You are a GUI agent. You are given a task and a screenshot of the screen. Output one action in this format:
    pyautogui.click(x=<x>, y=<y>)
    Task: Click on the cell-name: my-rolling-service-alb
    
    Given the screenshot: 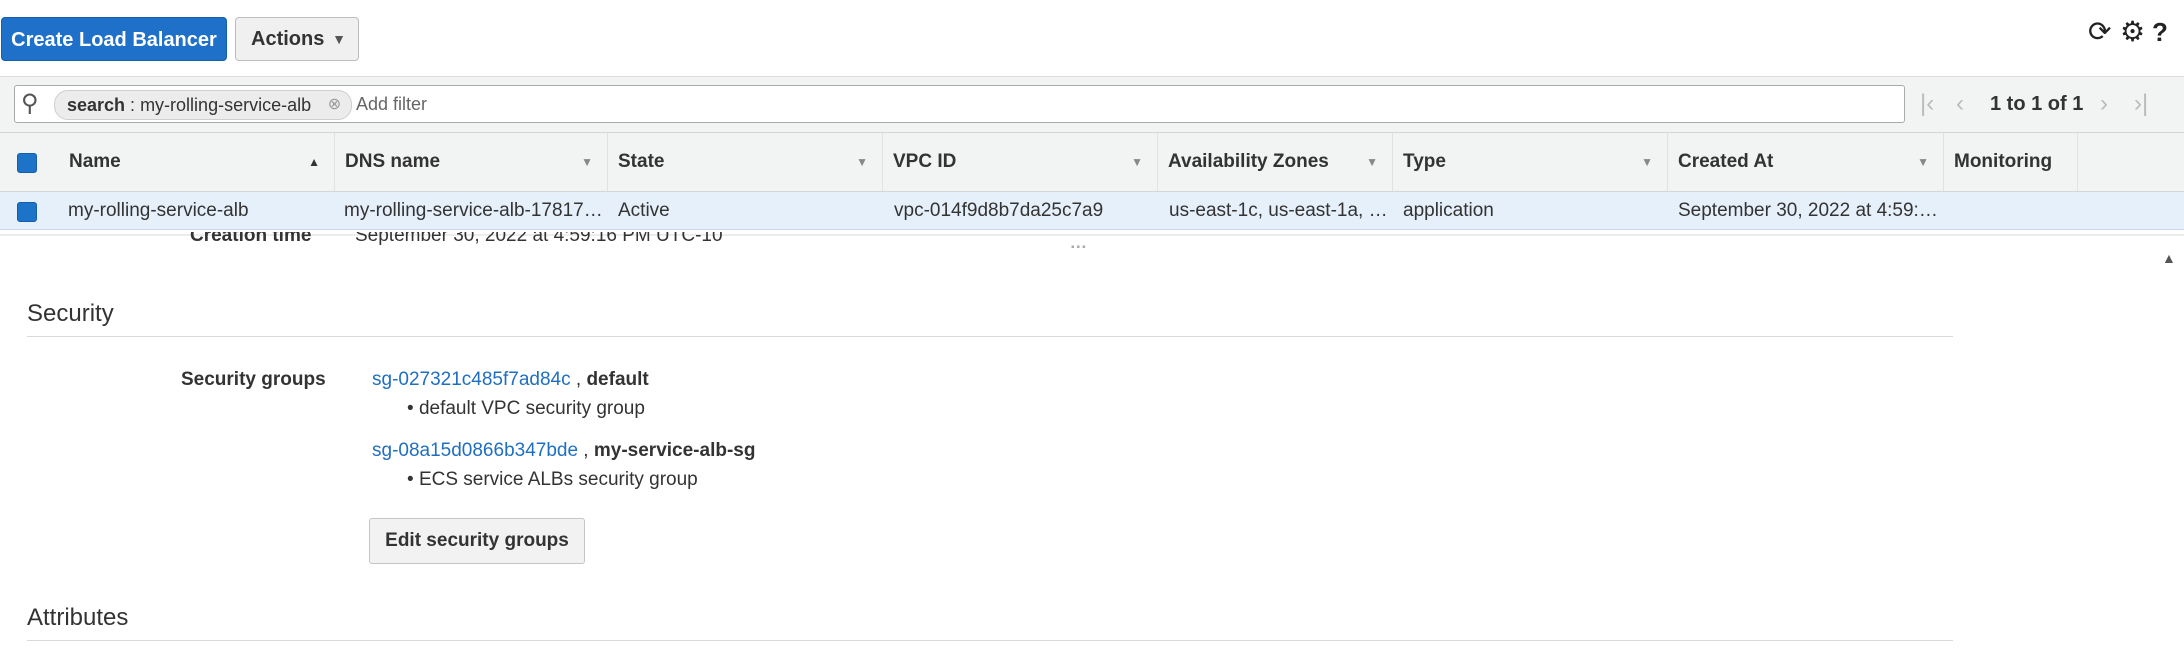 What is the action you would take?
    pyautogui.click(x=158, y=210)
    